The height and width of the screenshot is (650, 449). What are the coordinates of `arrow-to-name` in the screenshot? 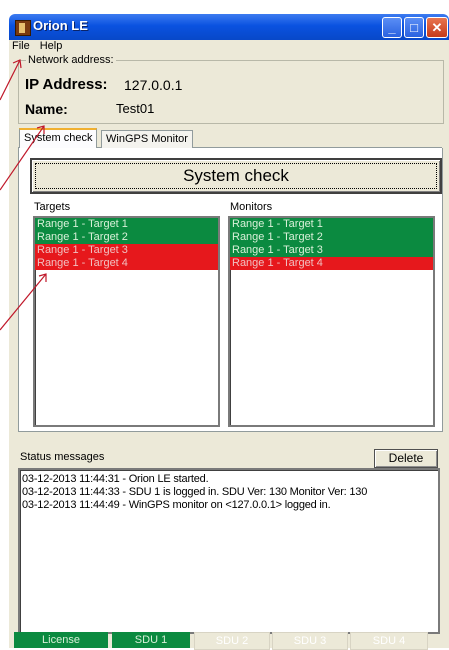 It's located at (22, 158).